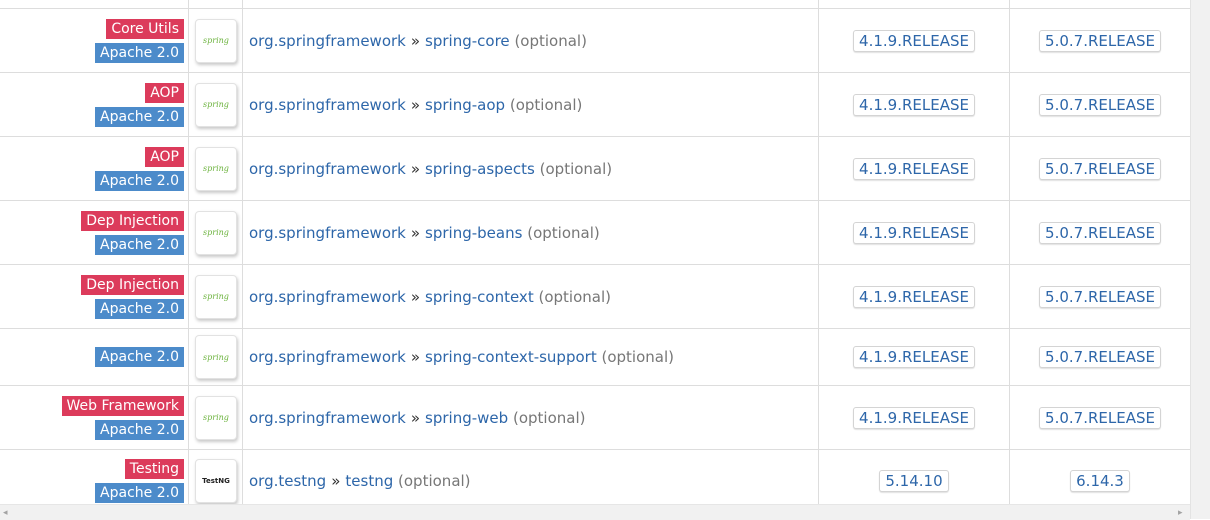 The height and width of the screenshot is (520, 1210). What do you see at coordinates (480, 169) in the screenshot?
I see `artifact-link: spring-aspects` at bounding box center [480, 169].